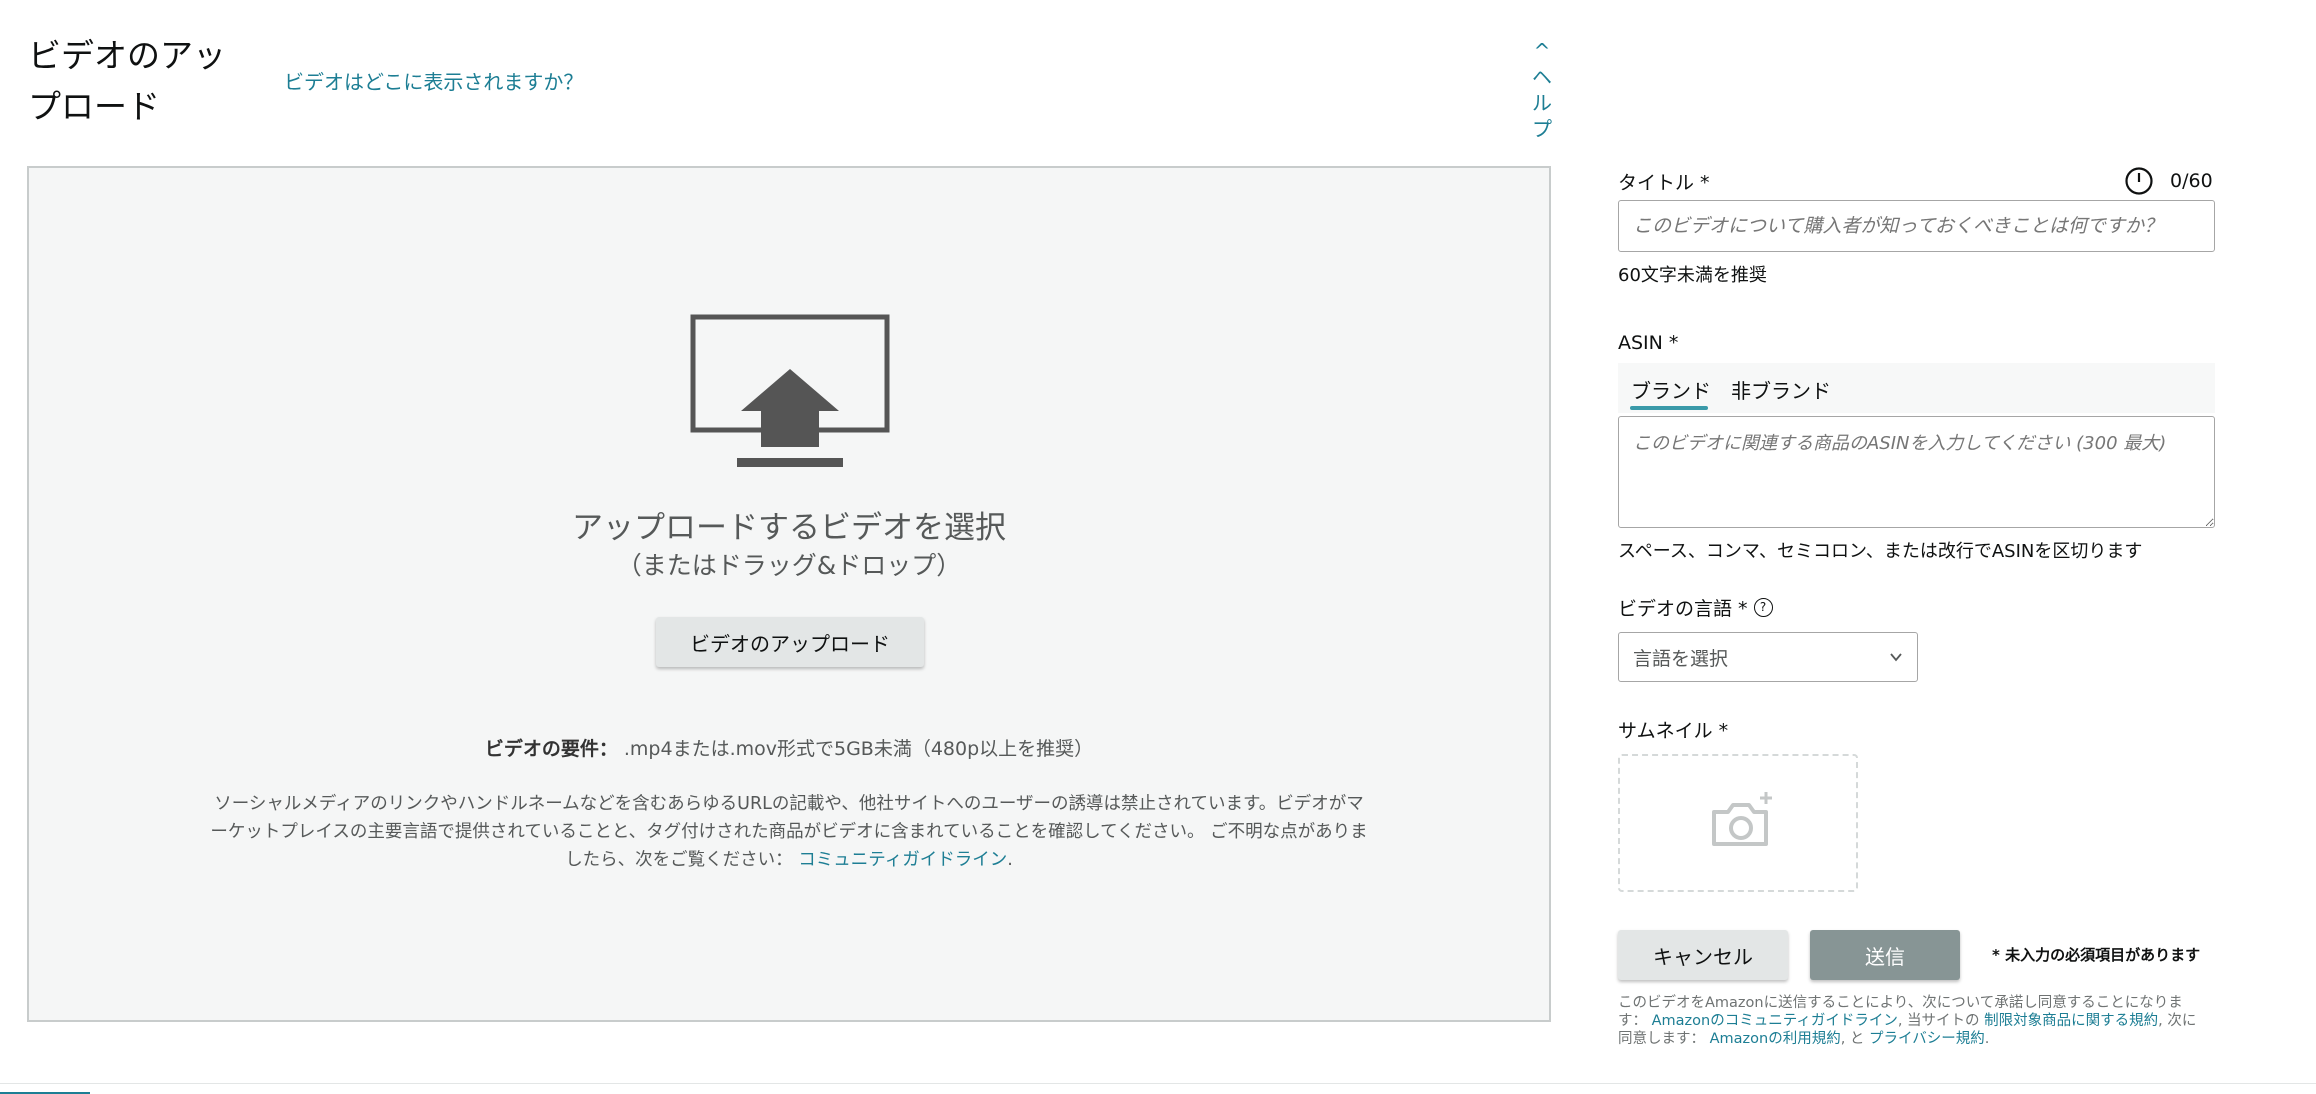 The width and height of the screenshot is (2316, 1094). I want to click on asin-tab-bar: ブランド 非ブランド, so click(1916, 388).